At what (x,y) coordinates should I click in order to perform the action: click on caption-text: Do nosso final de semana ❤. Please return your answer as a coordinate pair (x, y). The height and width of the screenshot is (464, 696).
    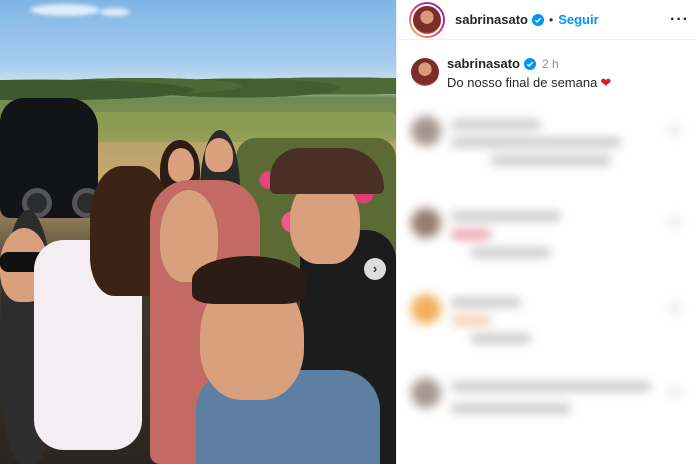
    Looking at the image, I should click on (529, 83).